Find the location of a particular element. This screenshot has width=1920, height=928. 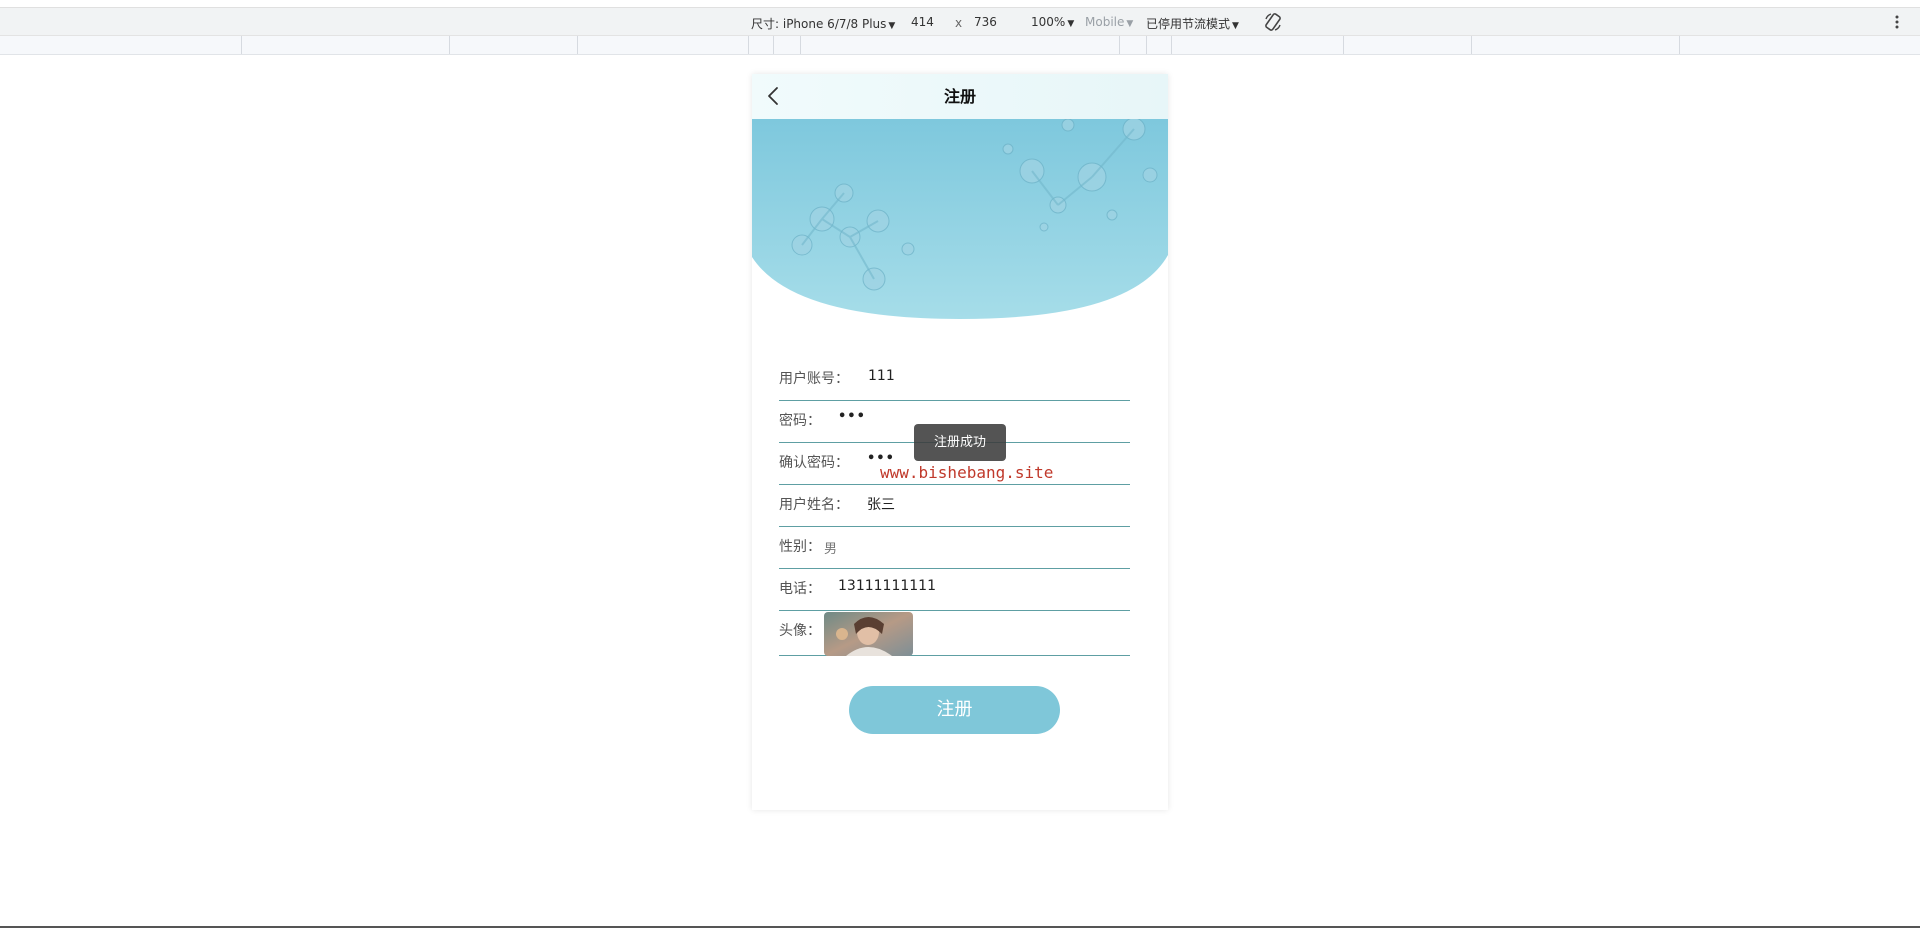

gender-select: 男 is located at coordinates (830, 547).